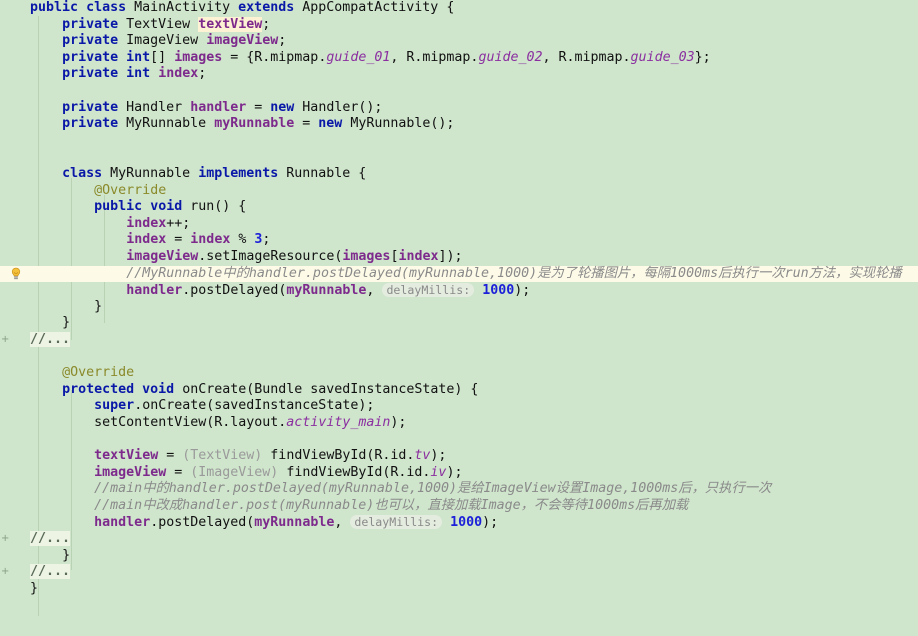 This screenshot has height=636, width=918. What do you see at coordinates (459, 74) in the screenshot?
I see `code-line: private int index;` at bounding box center [459, 74].